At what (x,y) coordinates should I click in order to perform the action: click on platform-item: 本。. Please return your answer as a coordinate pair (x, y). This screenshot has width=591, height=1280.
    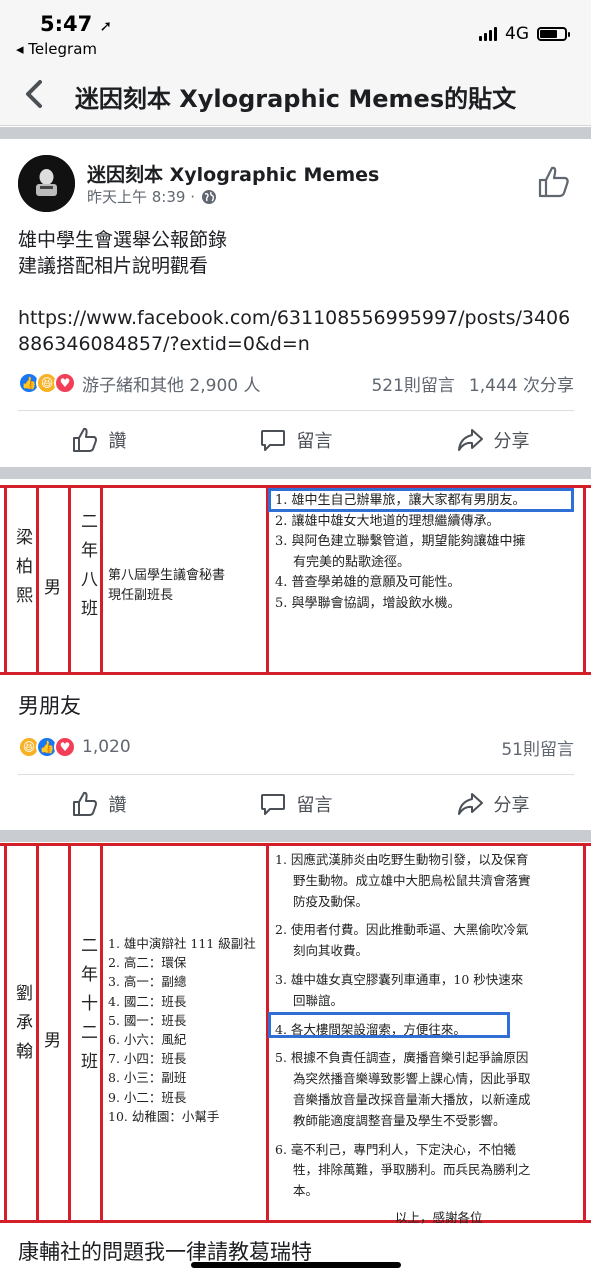
    Looking at the image, I should click on (306, 1191).